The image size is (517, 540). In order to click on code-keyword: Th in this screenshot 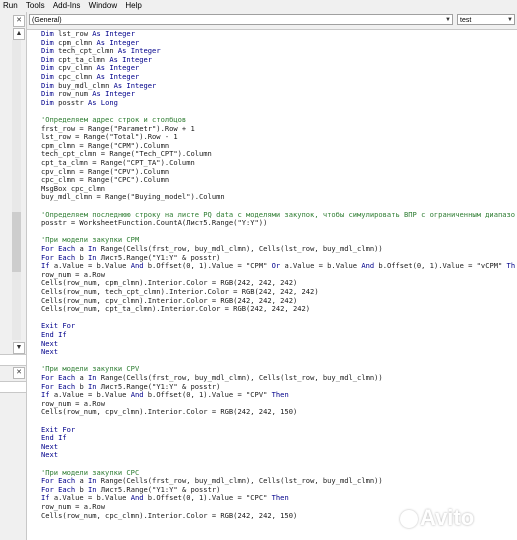, I will do `click(511, 266)`.